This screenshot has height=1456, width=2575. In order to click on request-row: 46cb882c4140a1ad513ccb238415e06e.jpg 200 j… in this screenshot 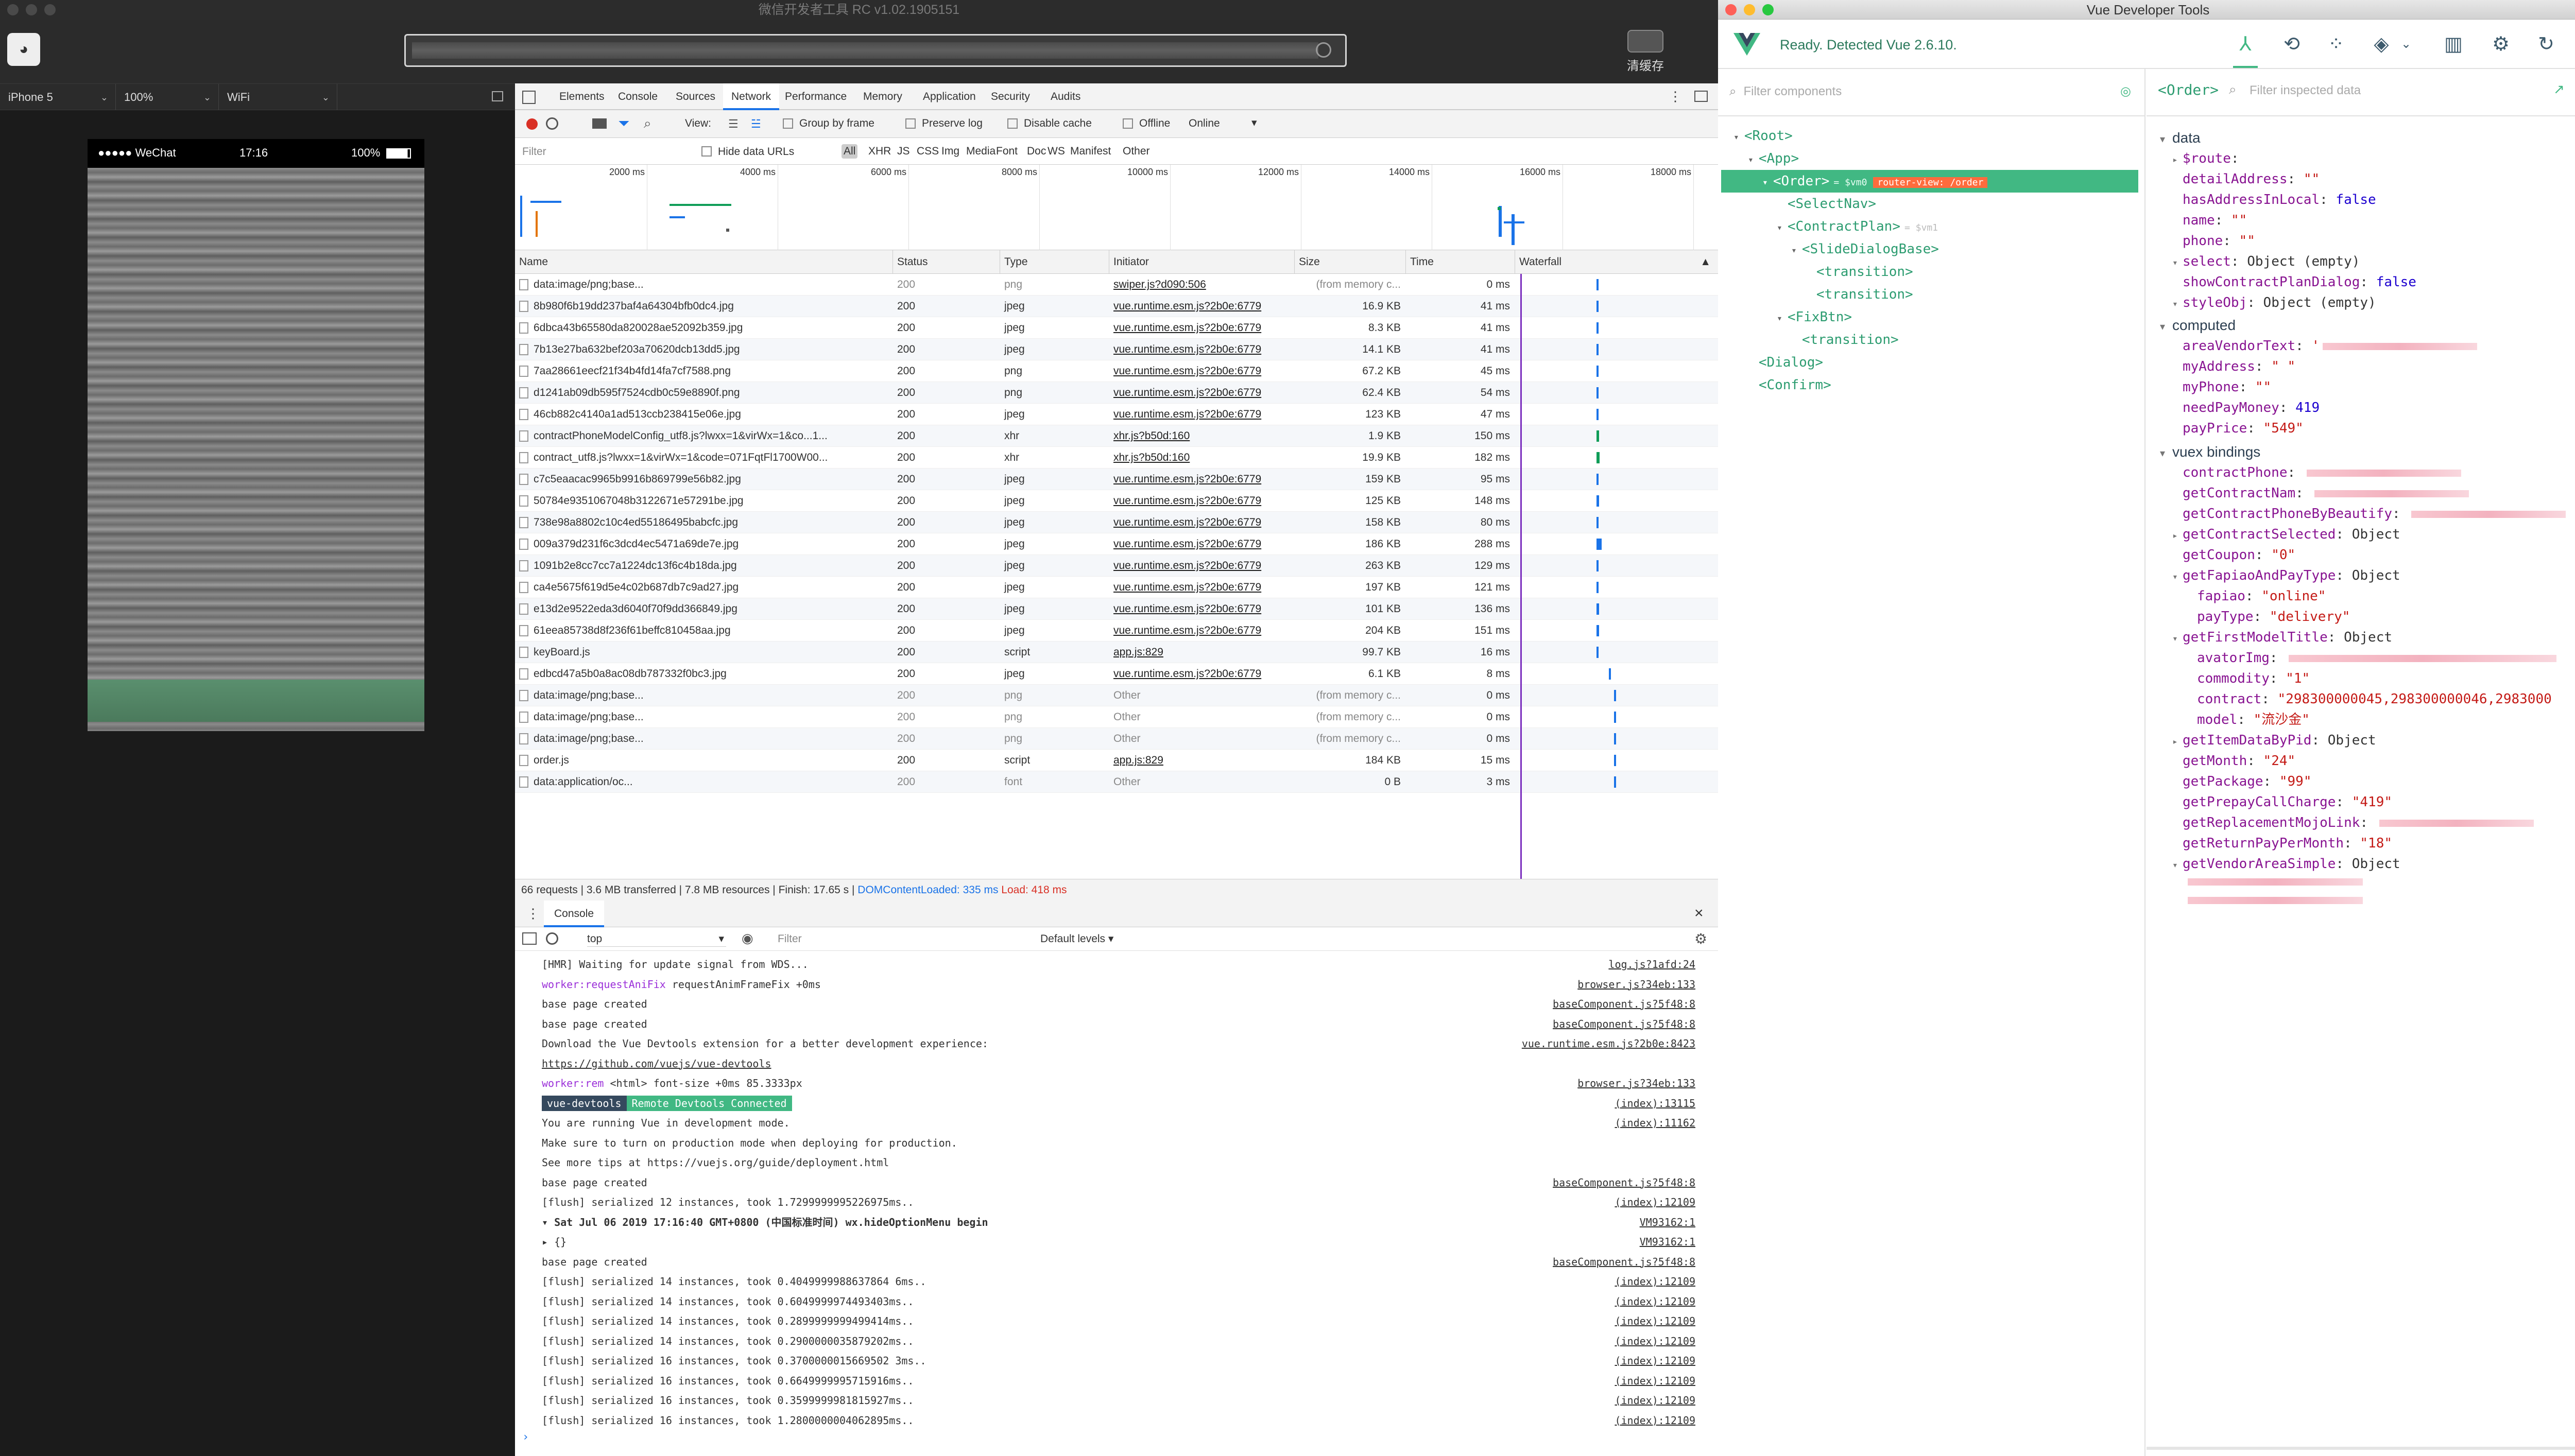, I will do `click(1116, 414)`.